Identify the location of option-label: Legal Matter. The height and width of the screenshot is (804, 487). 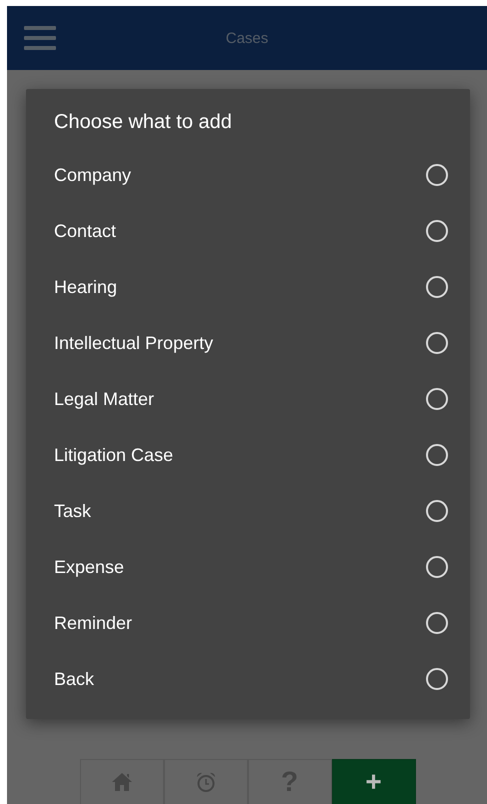
(104, 399).